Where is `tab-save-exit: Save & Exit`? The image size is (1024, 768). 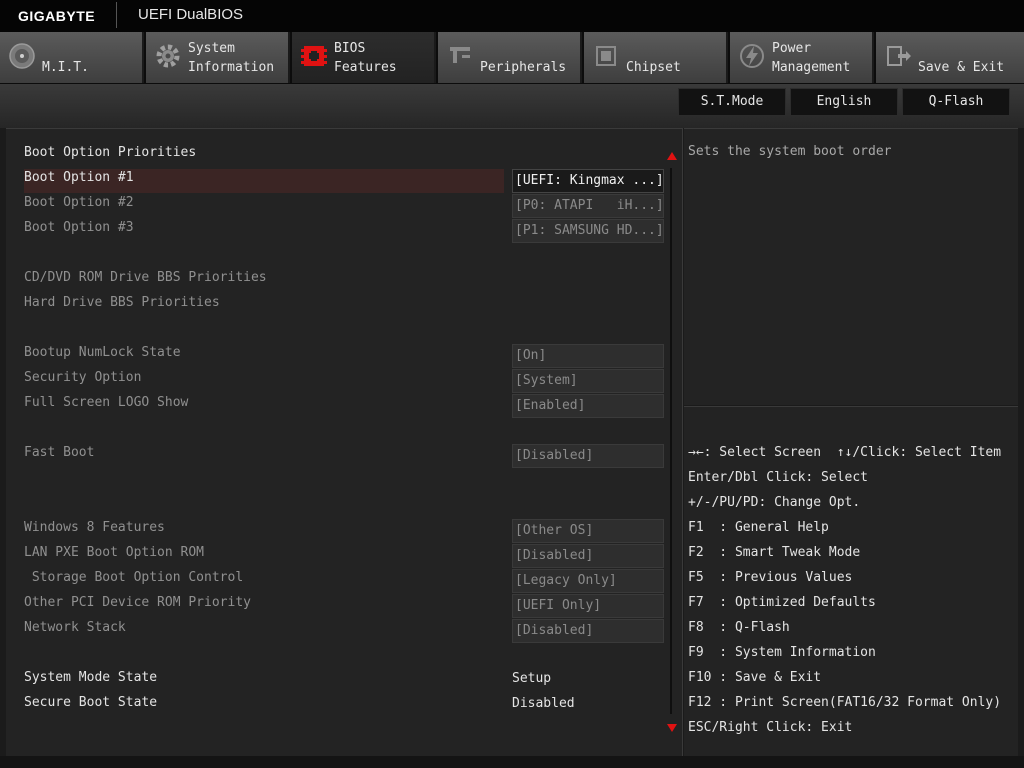 tab-save-exit: Save & Exit is located at coordinates (950, 57).